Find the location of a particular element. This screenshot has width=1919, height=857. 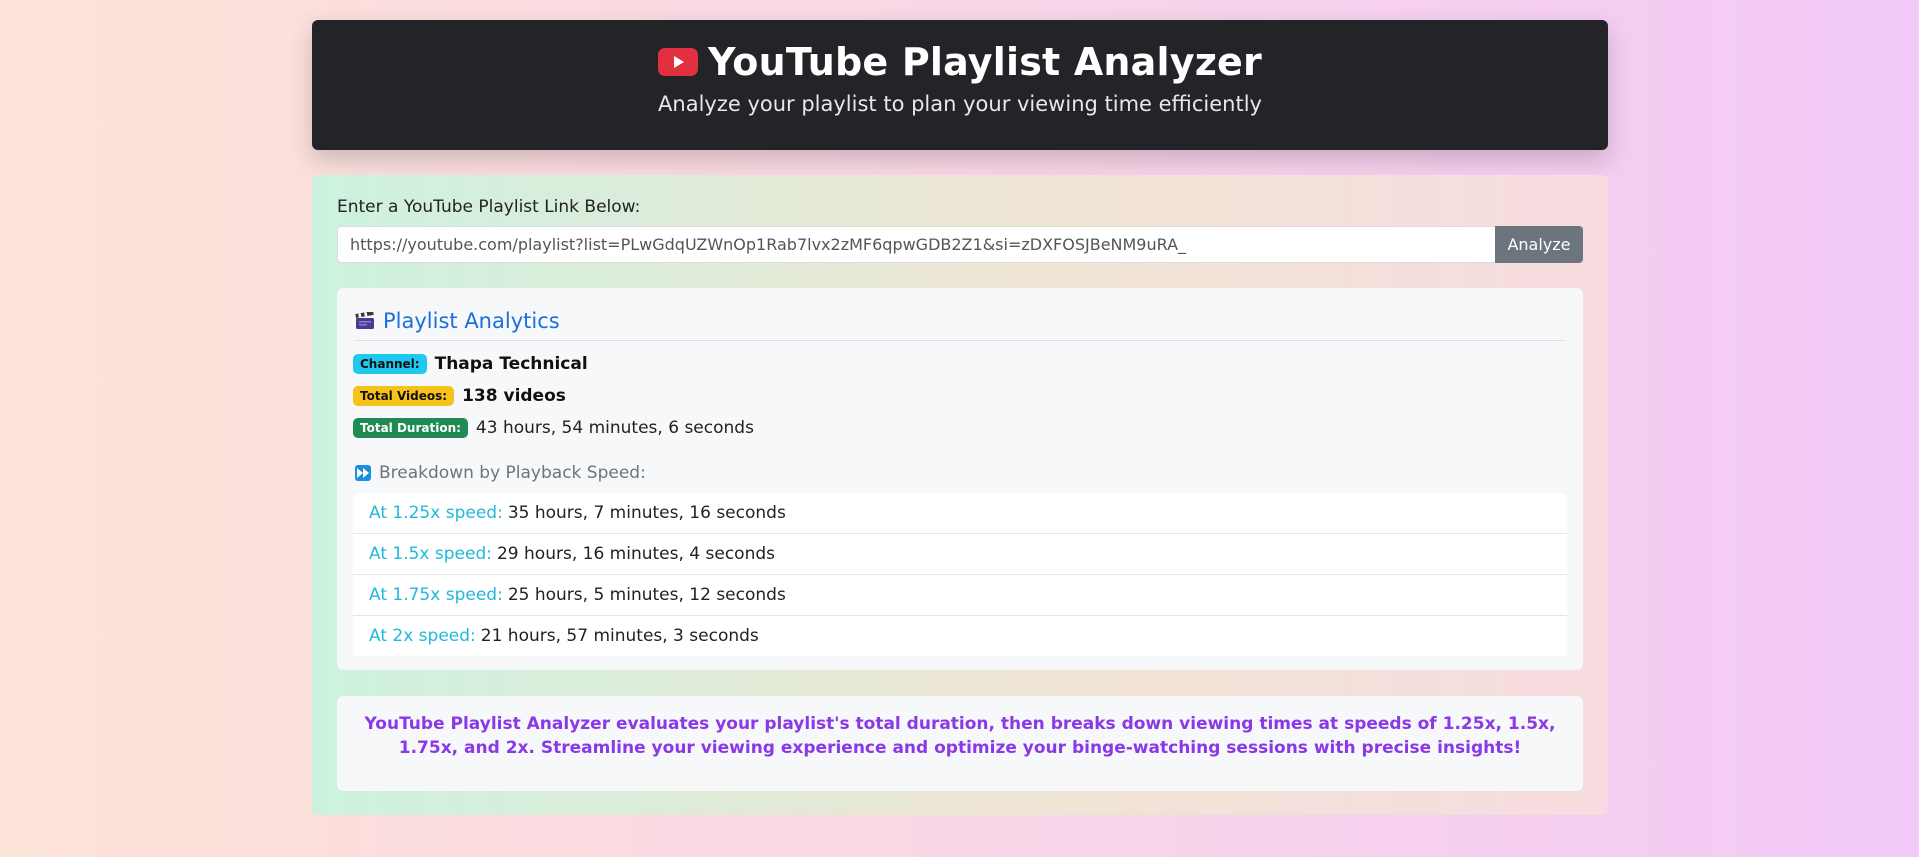

fast-forward-icon is located at coordinates (363, 473).